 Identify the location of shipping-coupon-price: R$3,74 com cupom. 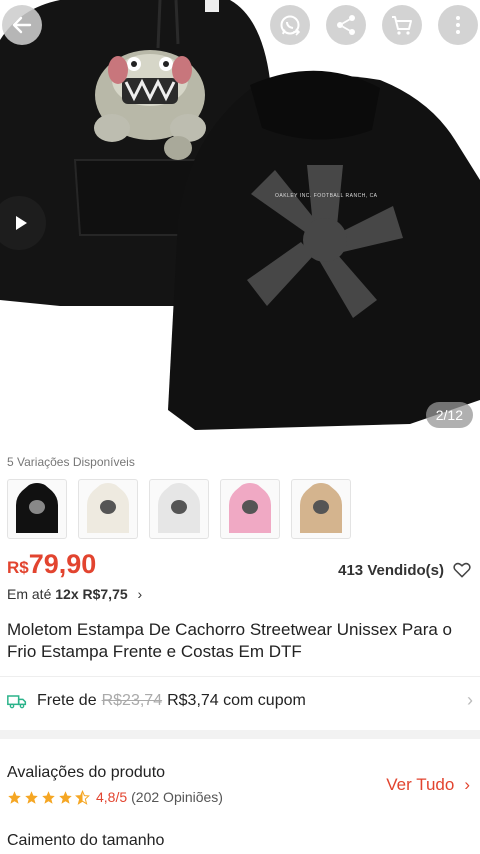
(236, 700).